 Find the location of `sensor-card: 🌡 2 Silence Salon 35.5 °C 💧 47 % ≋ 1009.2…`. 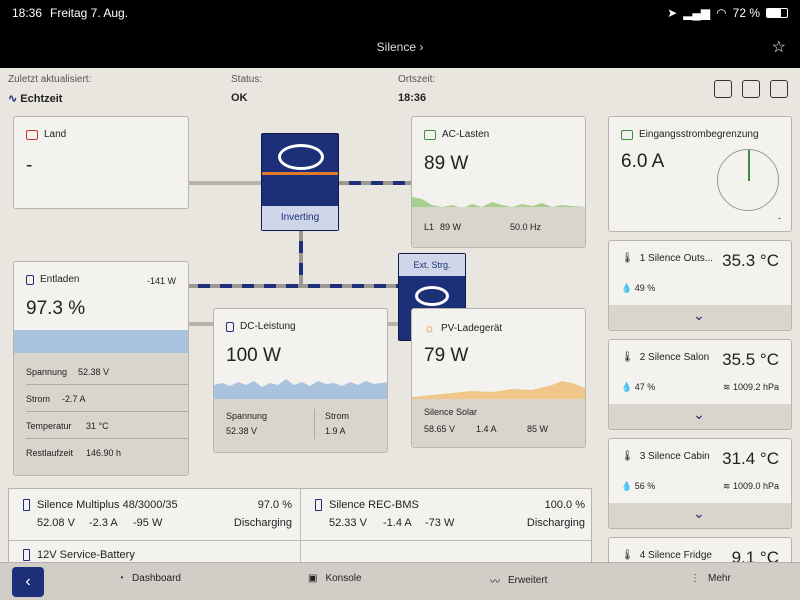

sensor-card: 🌡 2 Silence Salon 35.5 °C 💧 47 % ≋ 1009.2… is located at coordinates (700, 384).